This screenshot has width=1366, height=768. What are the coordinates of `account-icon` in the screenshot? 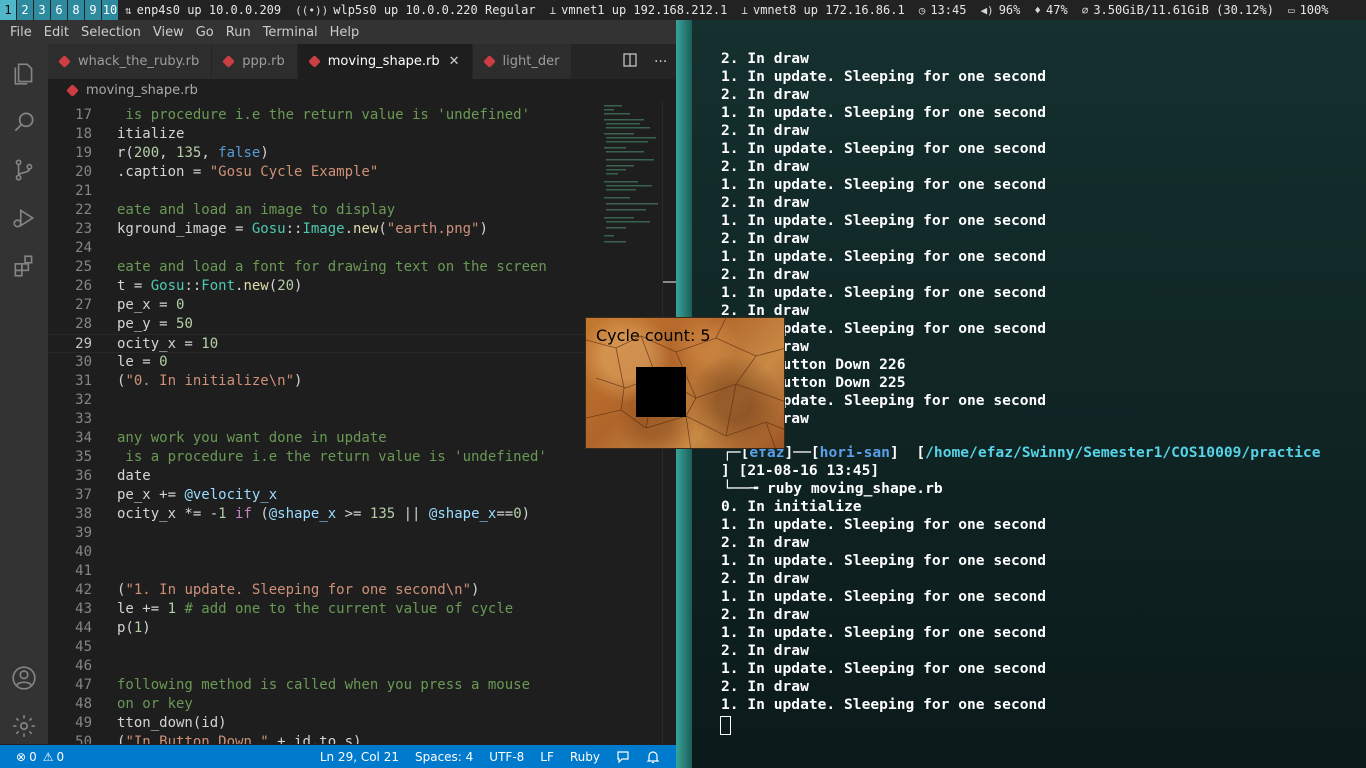 It's located at (24, 678).